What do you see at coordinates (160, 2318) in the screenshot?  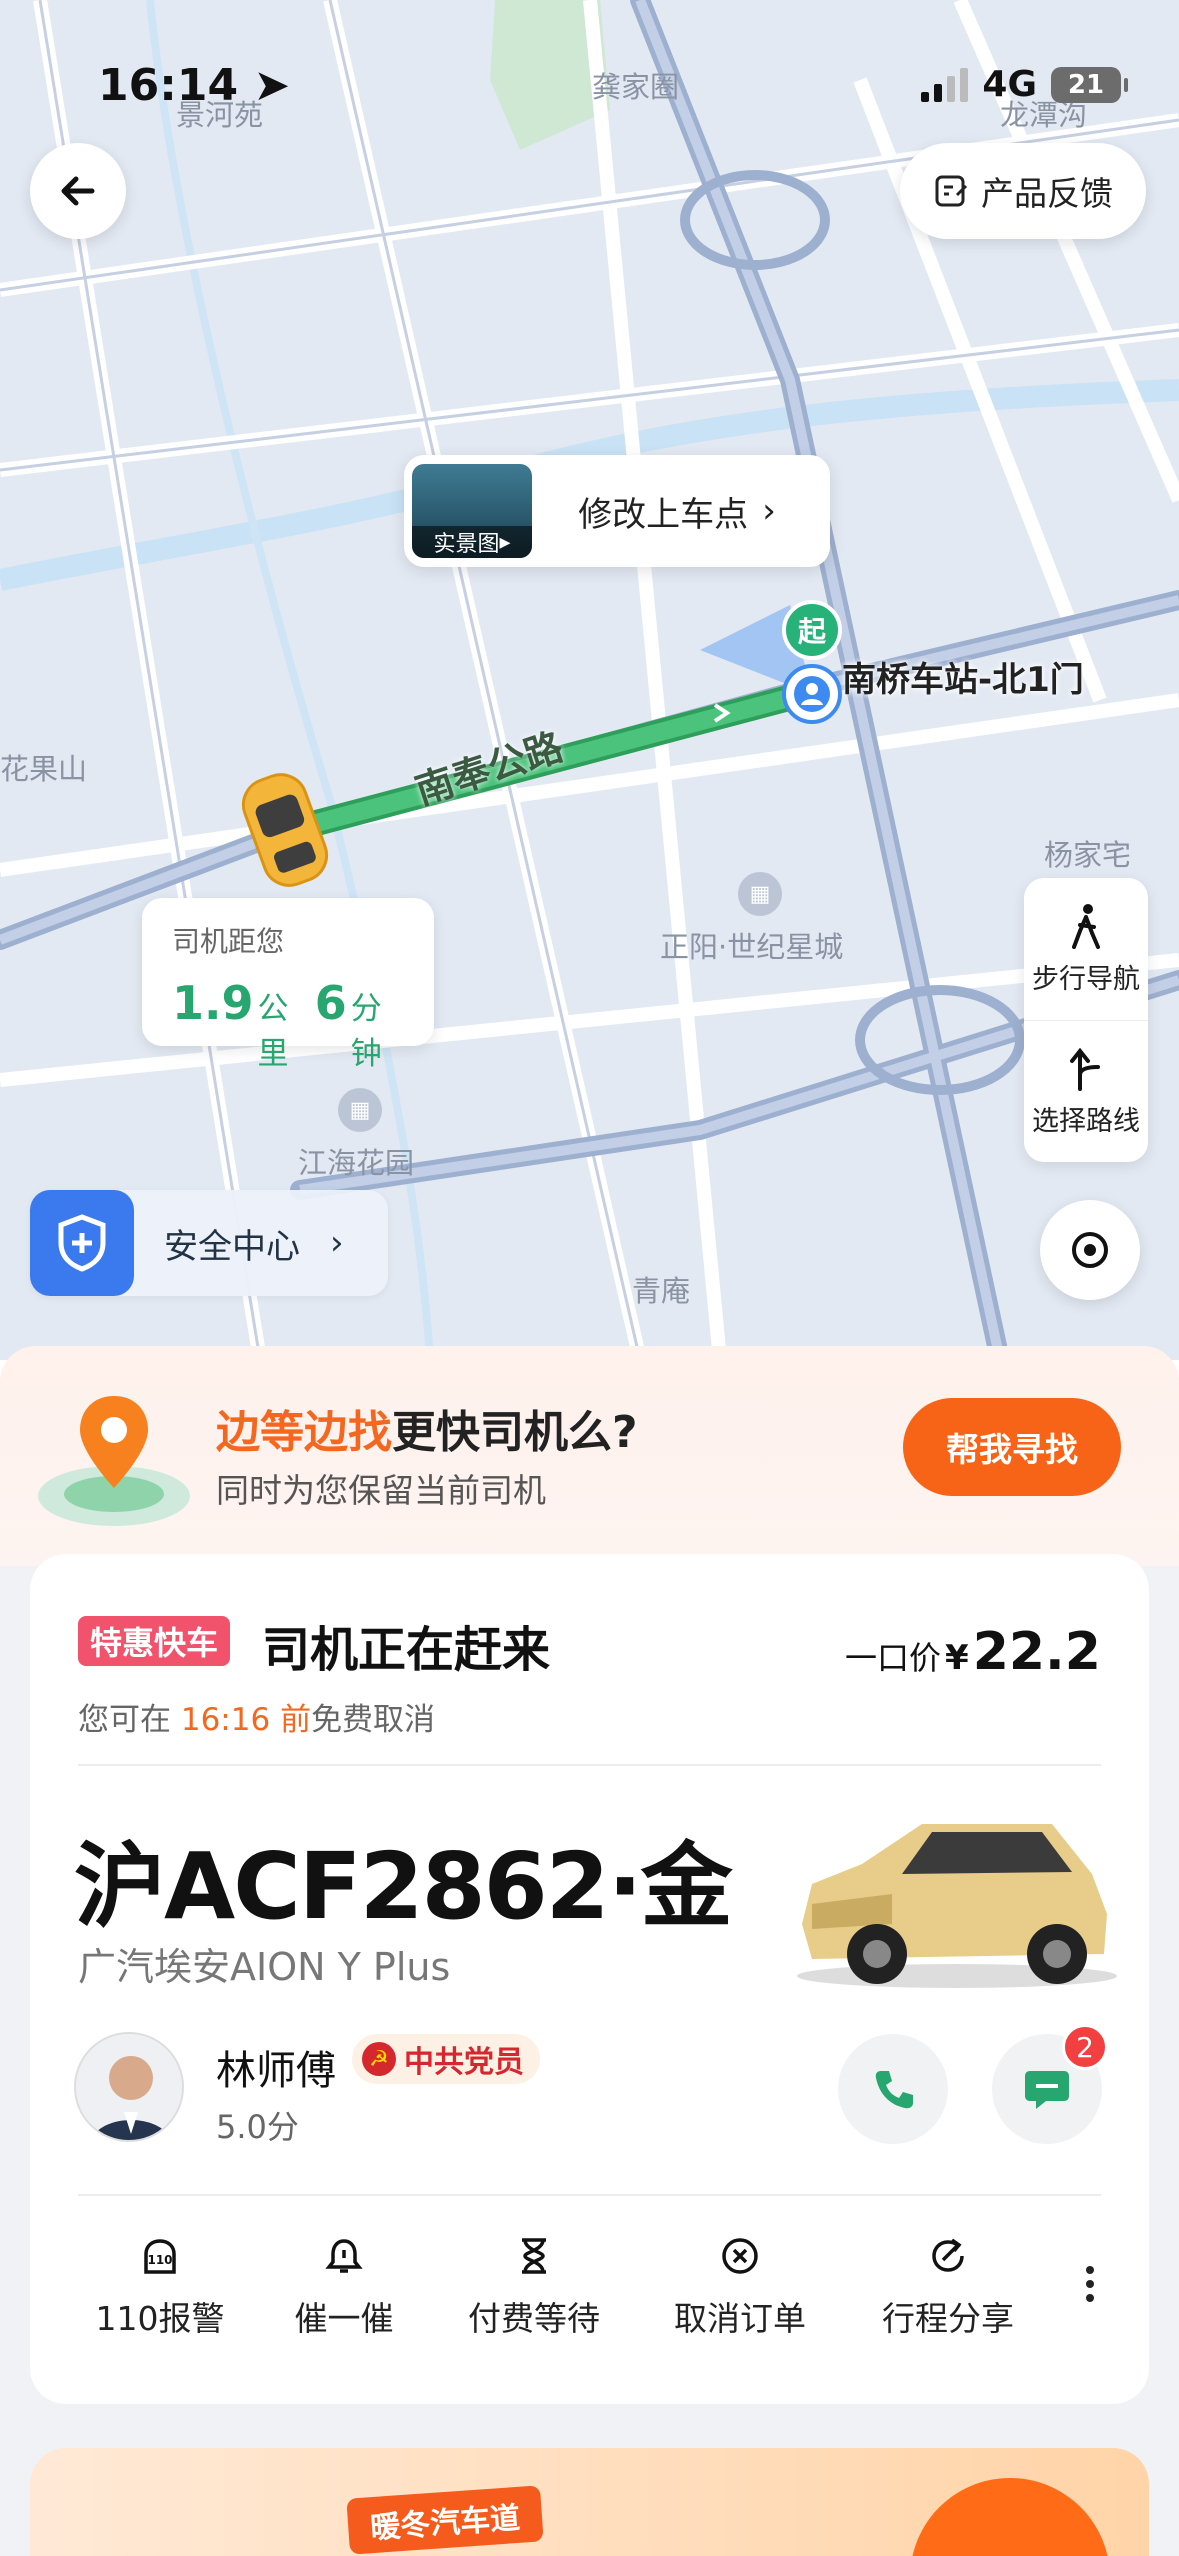 I see `action-label: 110报警` at bounding box center [160, 2318].